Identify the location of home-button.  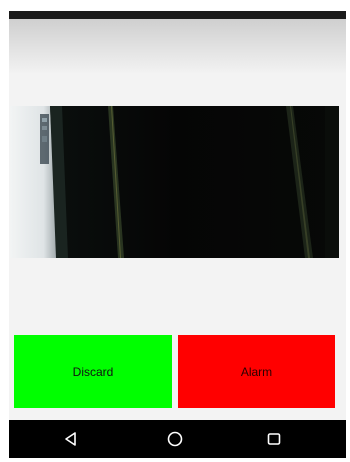
(175, 439).